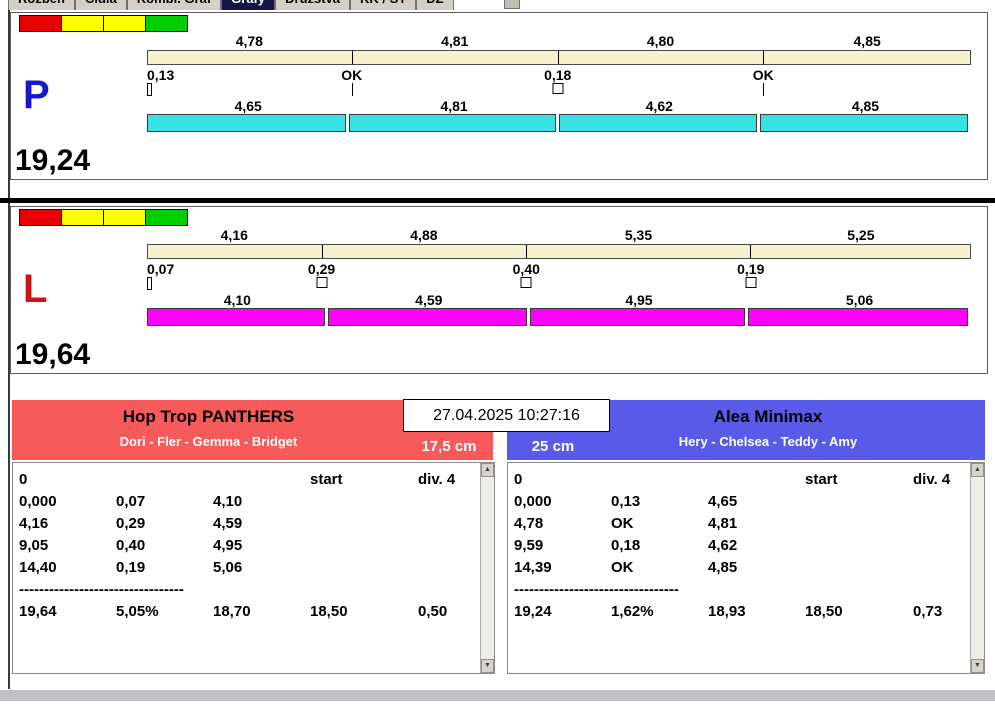 The height and width of the screenshot is (716, 995). Describe the element at coordinates (865, 106) in the screenshot. I see `dog-time-value: 4,85` at that location.